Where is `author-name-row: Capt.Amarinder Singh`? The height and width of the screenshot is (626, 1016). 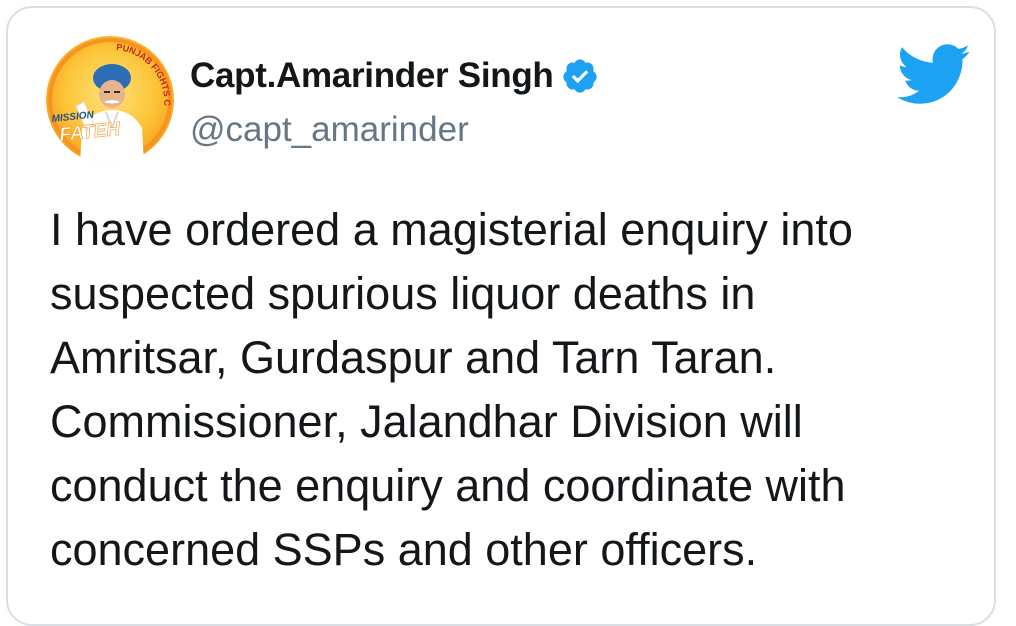
author-name-row: Capt.Amarinder Singh is located at coordinates (394, 76).